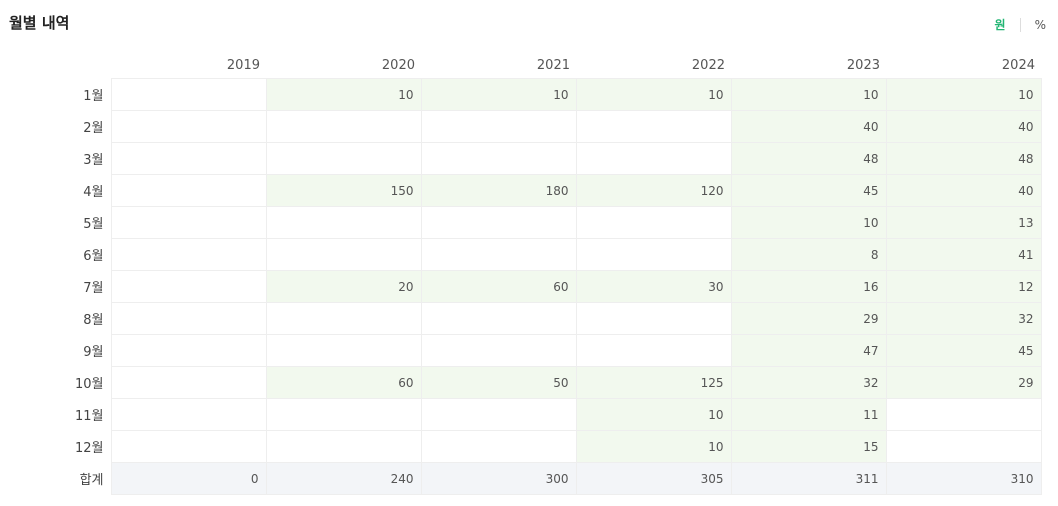 Image resolution: width=1058 pixels, height=506 pixels. Describe the element at coordinates (343, 190) in the screenshot. I see `value-cell: 150` at that location.